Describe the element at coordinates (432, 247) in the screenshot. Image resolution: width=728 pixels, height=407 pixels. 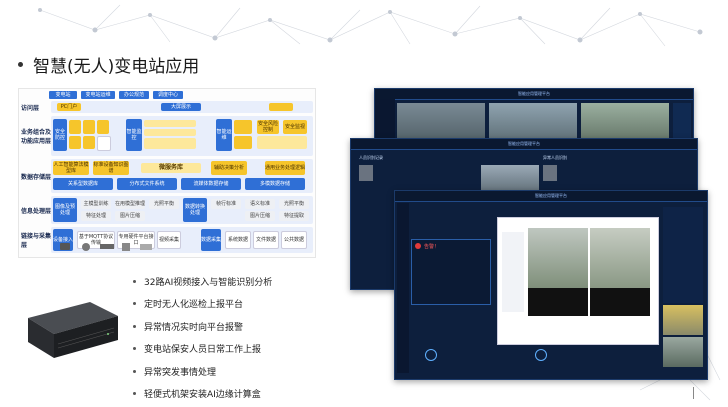
I see `alert-title: 告警！` at that location.